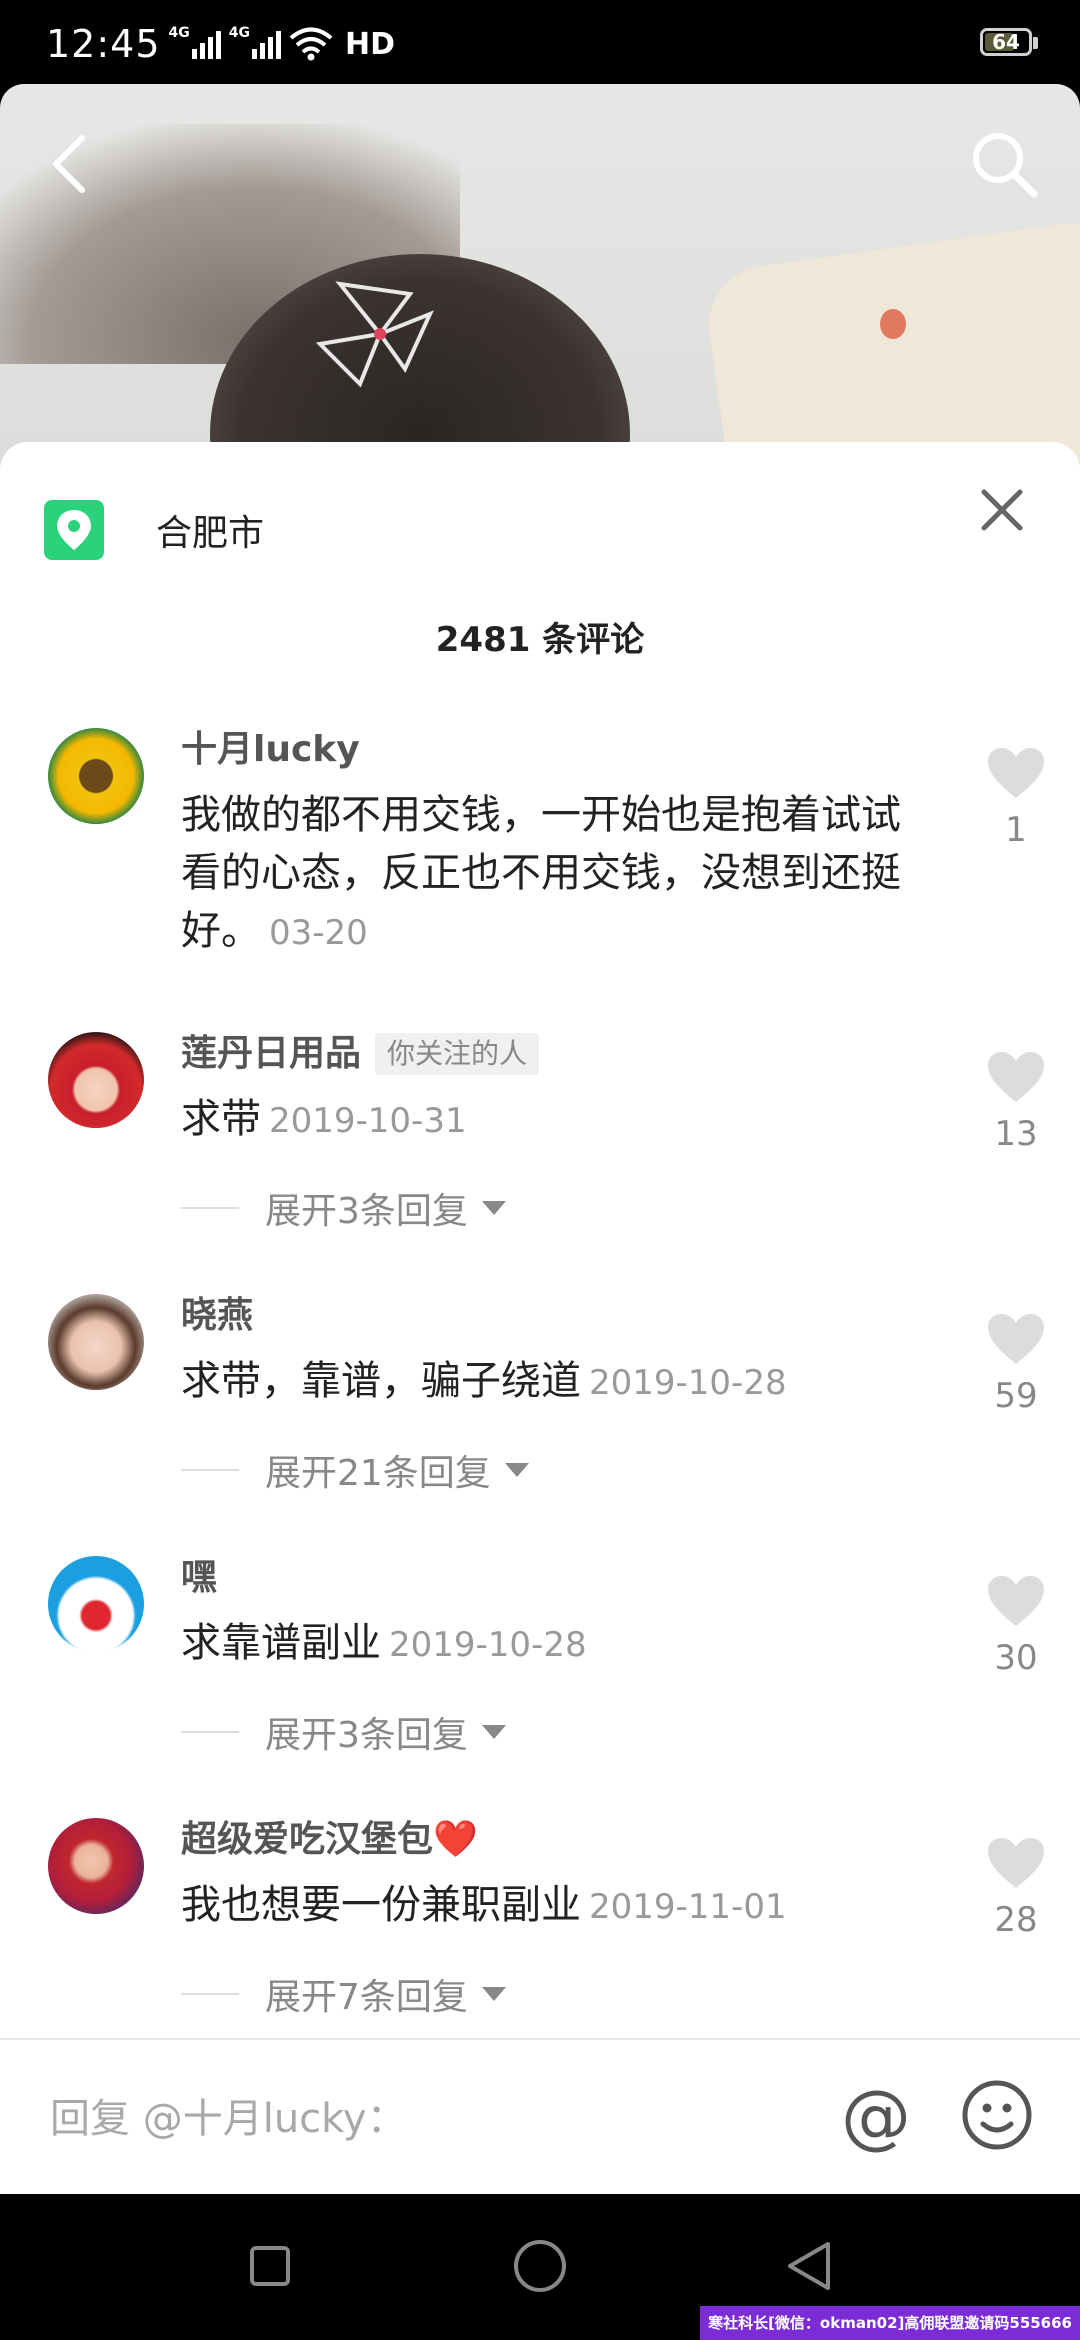 The height and width of the screenshot is (2340, 1080). I want to click on comment-username-text: 嘿, so click(199, 1577).